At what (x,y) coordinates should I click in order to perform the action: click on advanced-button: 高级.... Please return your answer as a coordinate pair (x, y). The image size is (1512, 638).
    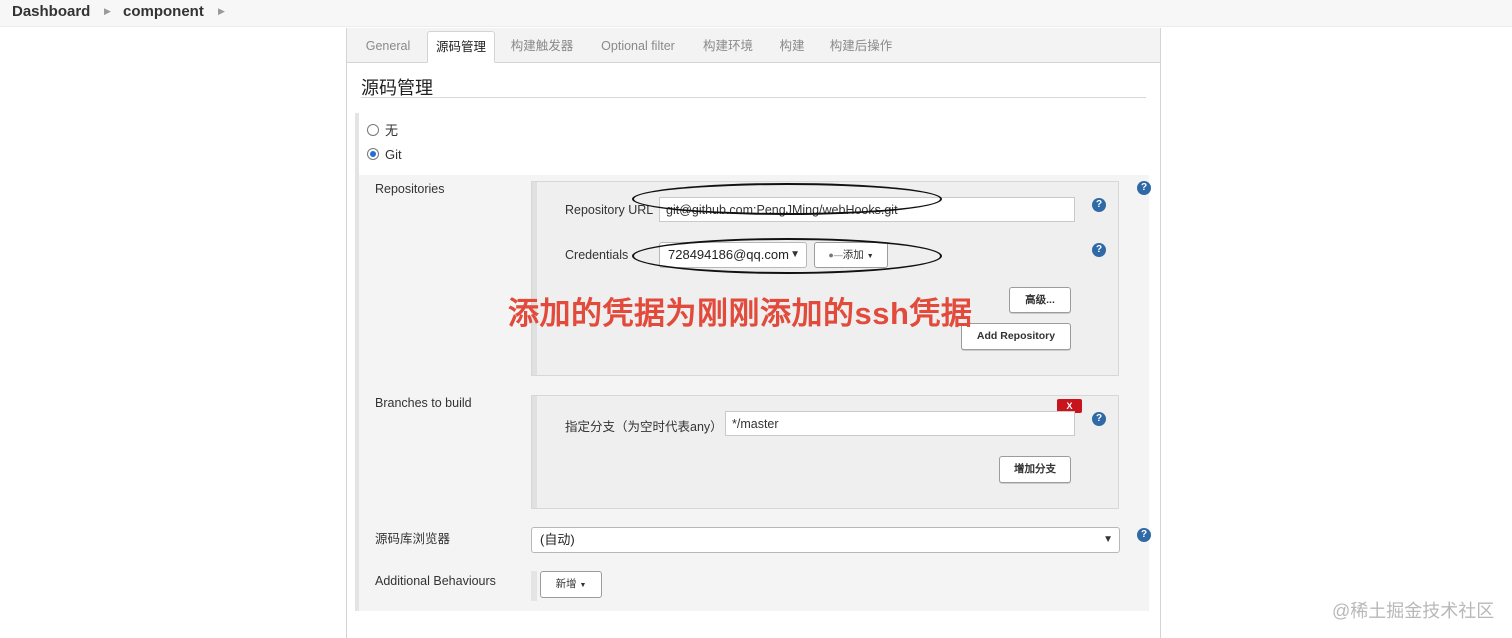
    Looking at the image, I should click on (1040, 300).